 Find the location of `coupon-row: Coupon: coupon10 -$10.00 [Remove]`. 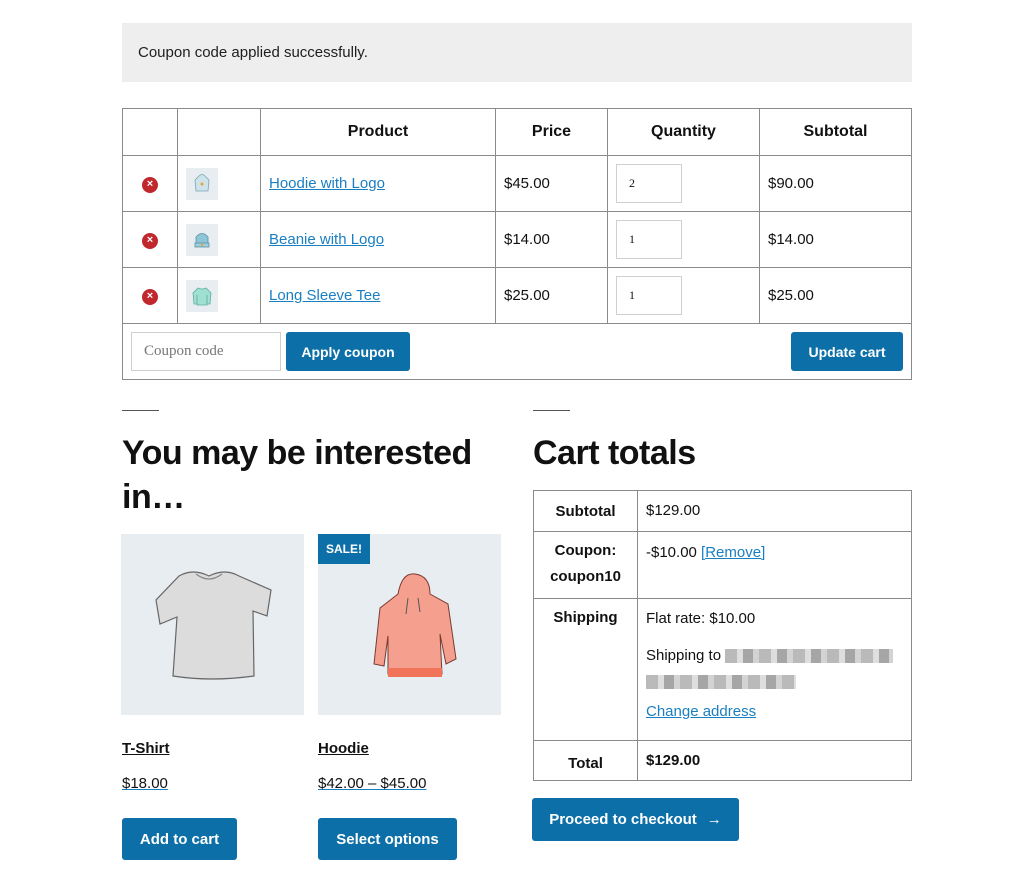

coupon-row: Coupon: coupon10 -$10.00 [Remove] is located at coordinates (722, 565).